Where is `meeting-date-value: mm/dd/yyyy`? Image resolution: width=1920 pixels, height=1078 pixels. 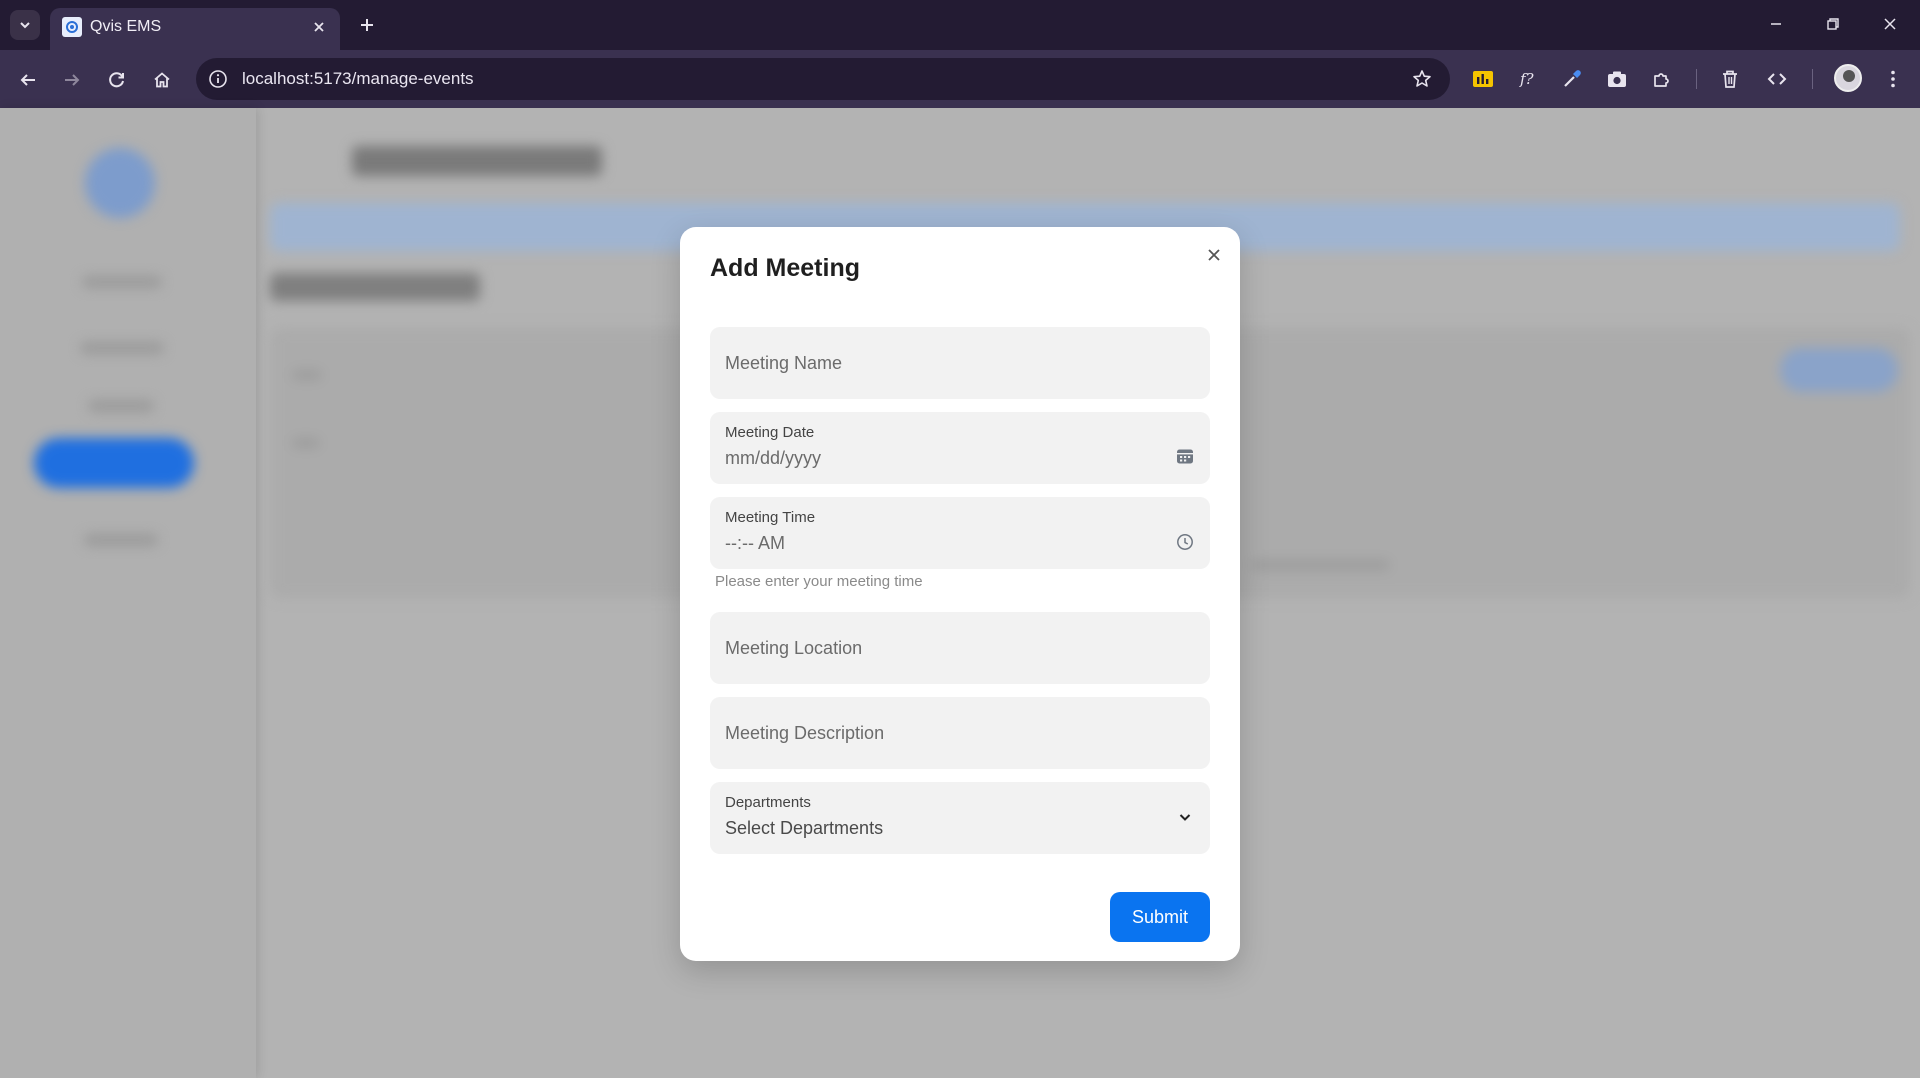 meeting-date-value: mm/dd/yyyy is located at coordinates (773, 458).